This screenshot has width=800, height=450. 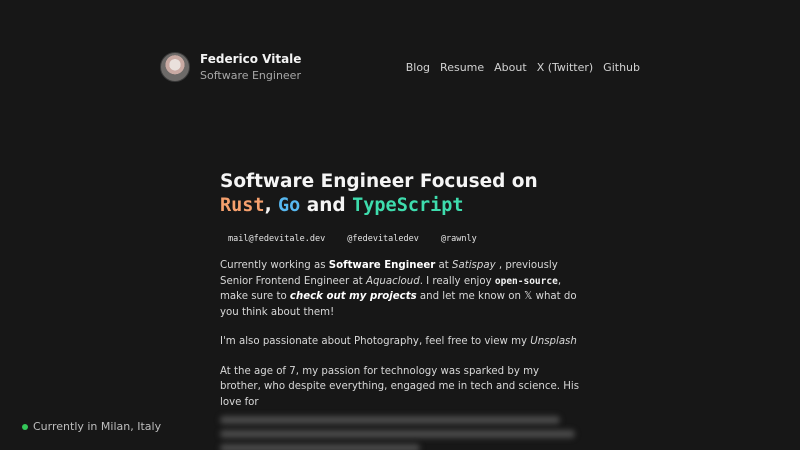 What do you see at coordinates (268, 205) in the screenshot?
I see `hero-comma: ,` at bounding box center [268, 205].